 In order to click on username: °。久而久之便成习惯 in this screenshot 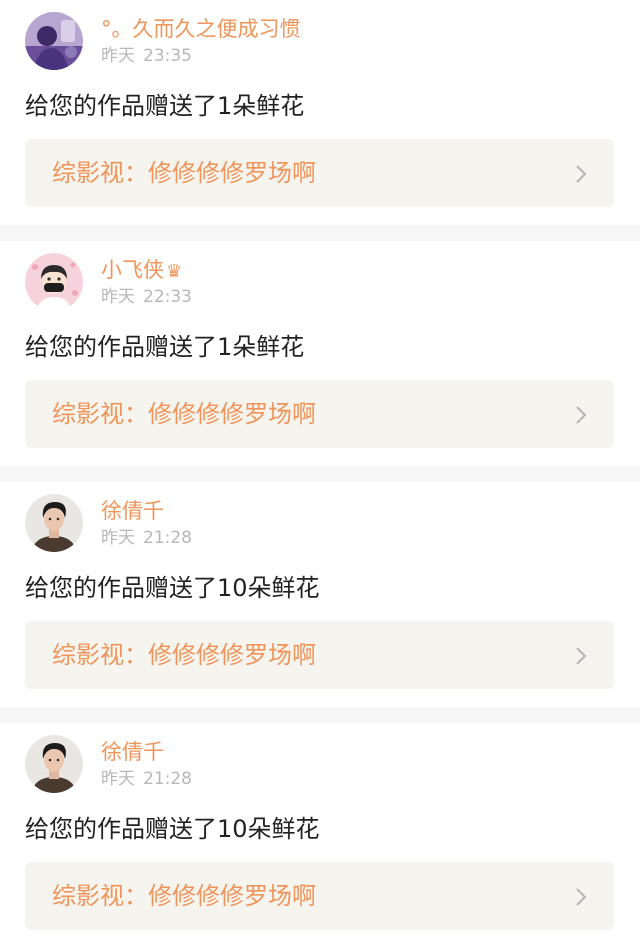, I will do `click(202, 29)`.